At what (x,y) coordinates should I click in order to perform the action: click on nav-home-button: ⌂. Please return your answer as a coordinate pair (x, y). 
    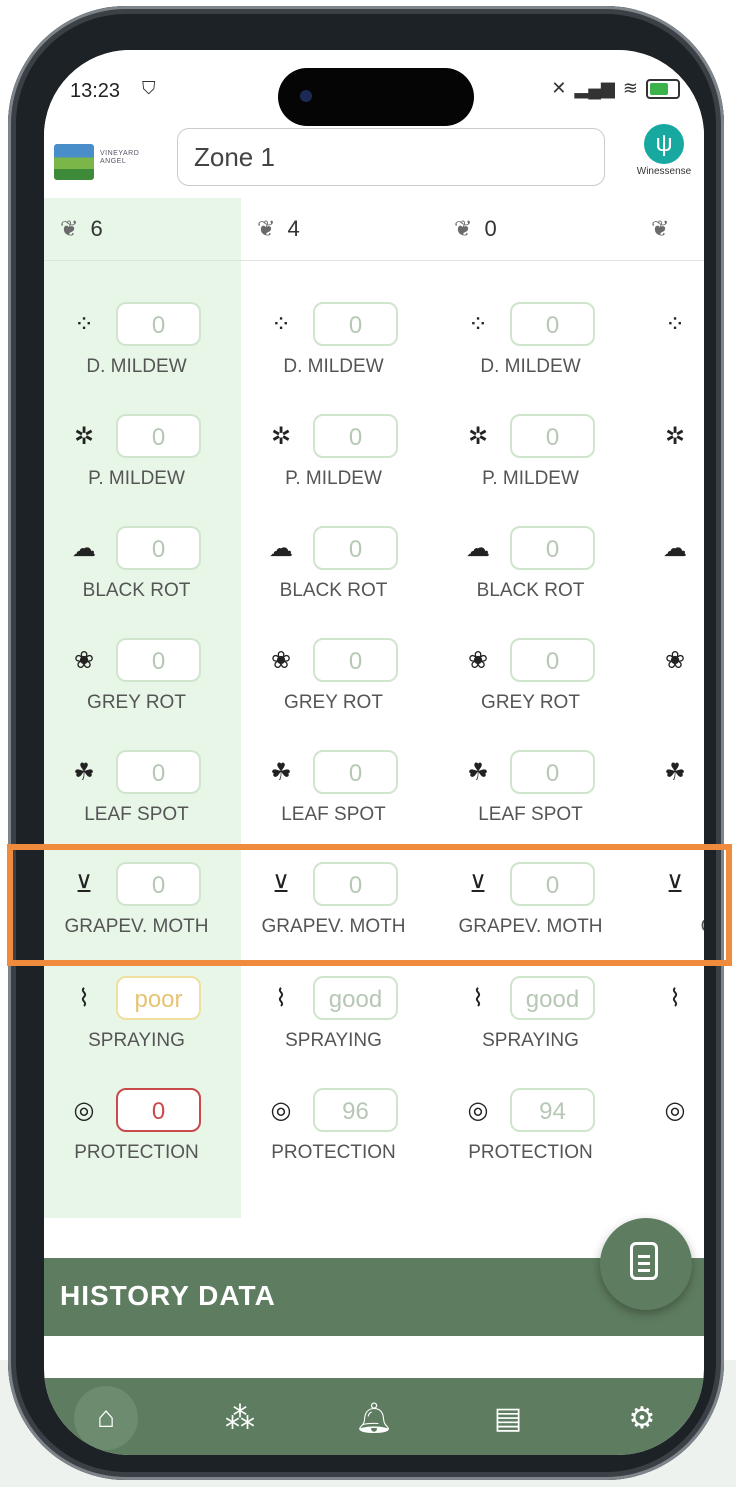
    Looking at the image, I should click on (106, 1418).